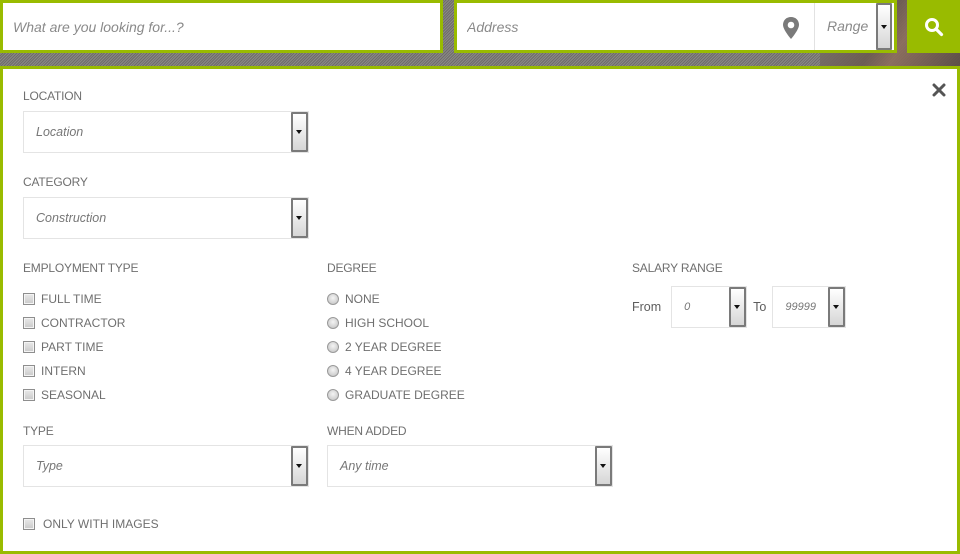  Describe the element at coordinates (29, 524) in the screenshot. I see `only-with-images-checkbox` at that location.